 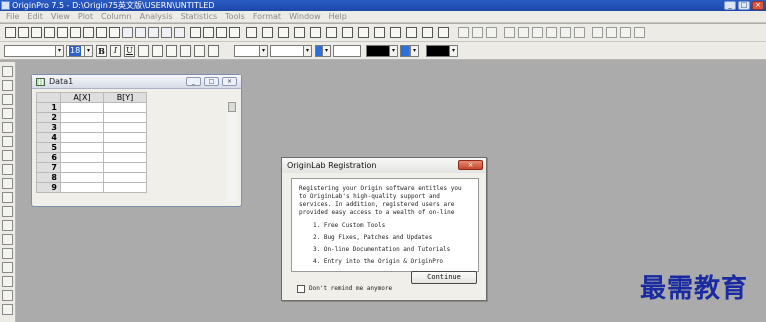 I want to click on row-header: 3, so click(x=48, y=127).